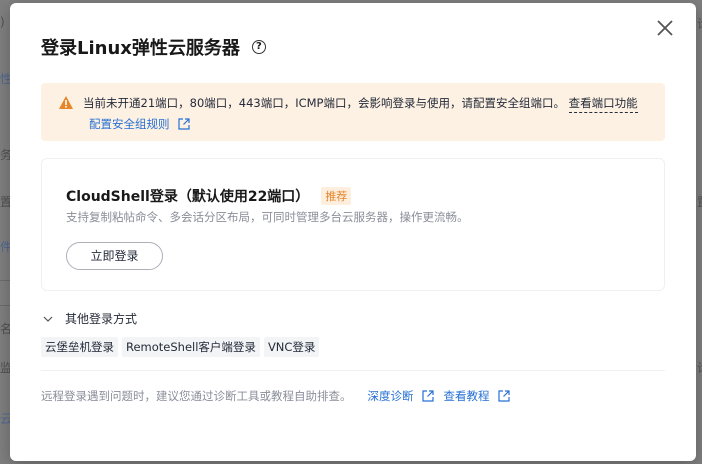 Image resolution: width=702 pixels, height=464 pixels. What do you see at coordinates (2, 22) in the screenshot?
I see `background-fragment: )` at bounding box center [2, 22].